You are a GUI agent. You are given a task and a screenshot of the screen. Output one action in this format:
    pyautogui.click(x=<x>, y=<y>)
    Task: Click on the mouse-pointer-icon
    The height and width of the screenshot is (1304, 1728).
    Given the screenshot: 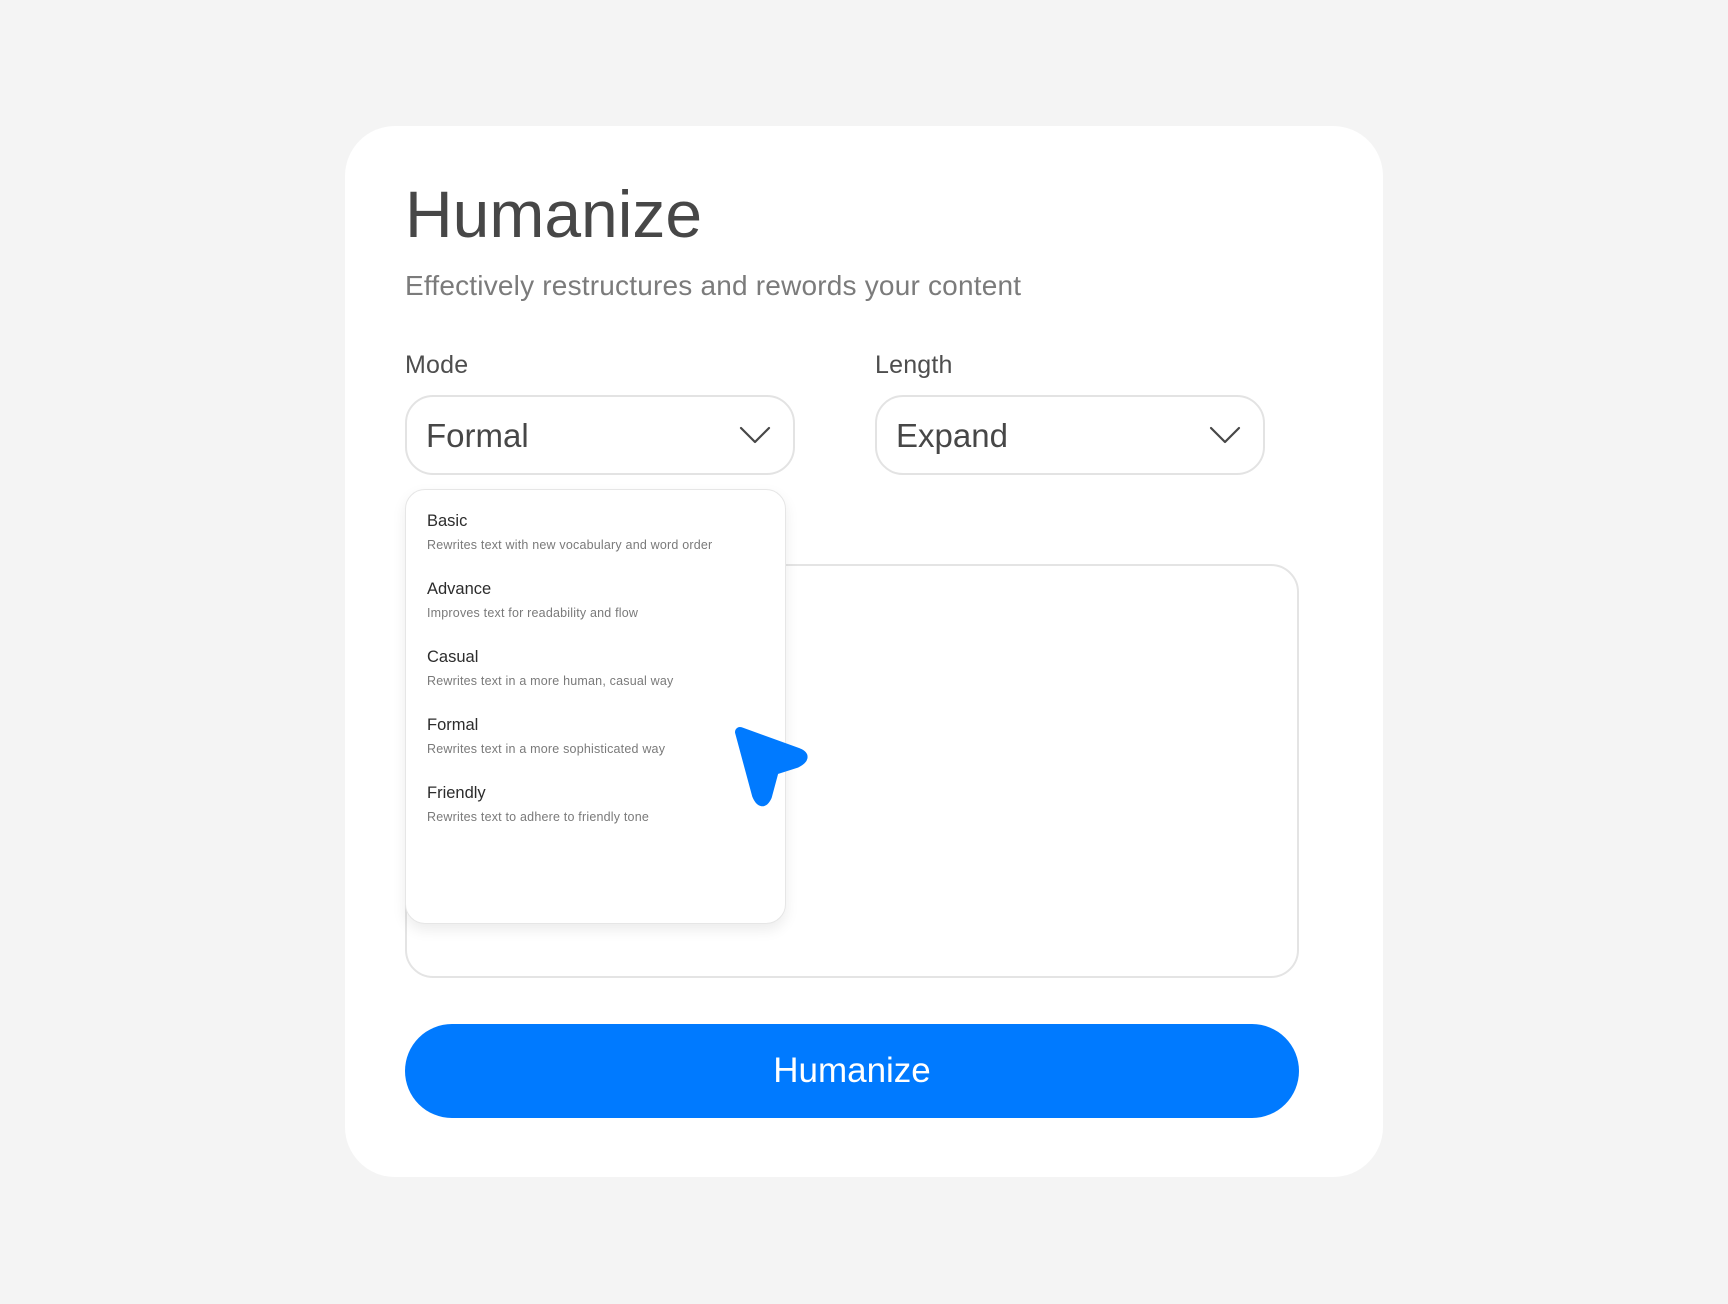 What is the action you would take?
    pyautogui.click(x=771, y=767)
    